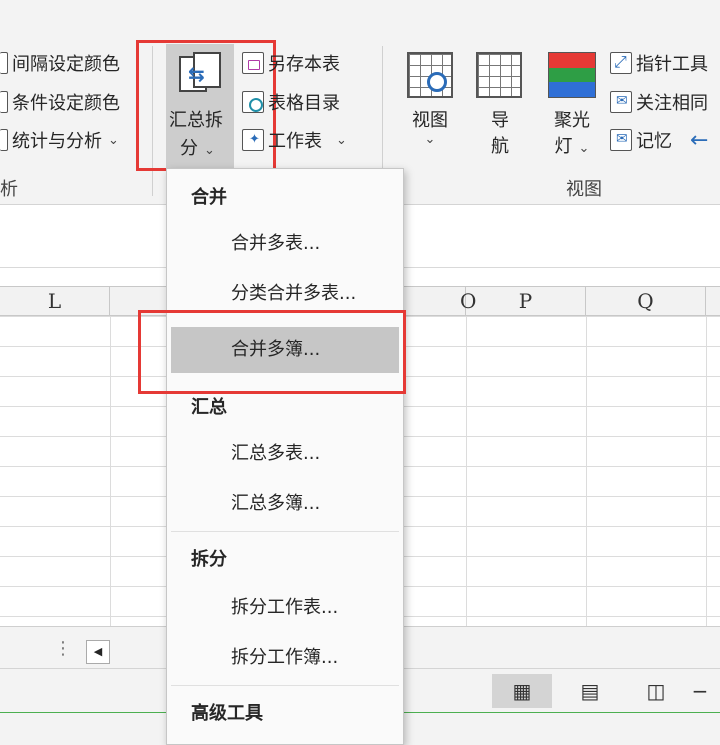  I want to click on dropdown-header-merge: 合并, so click(209, 197).